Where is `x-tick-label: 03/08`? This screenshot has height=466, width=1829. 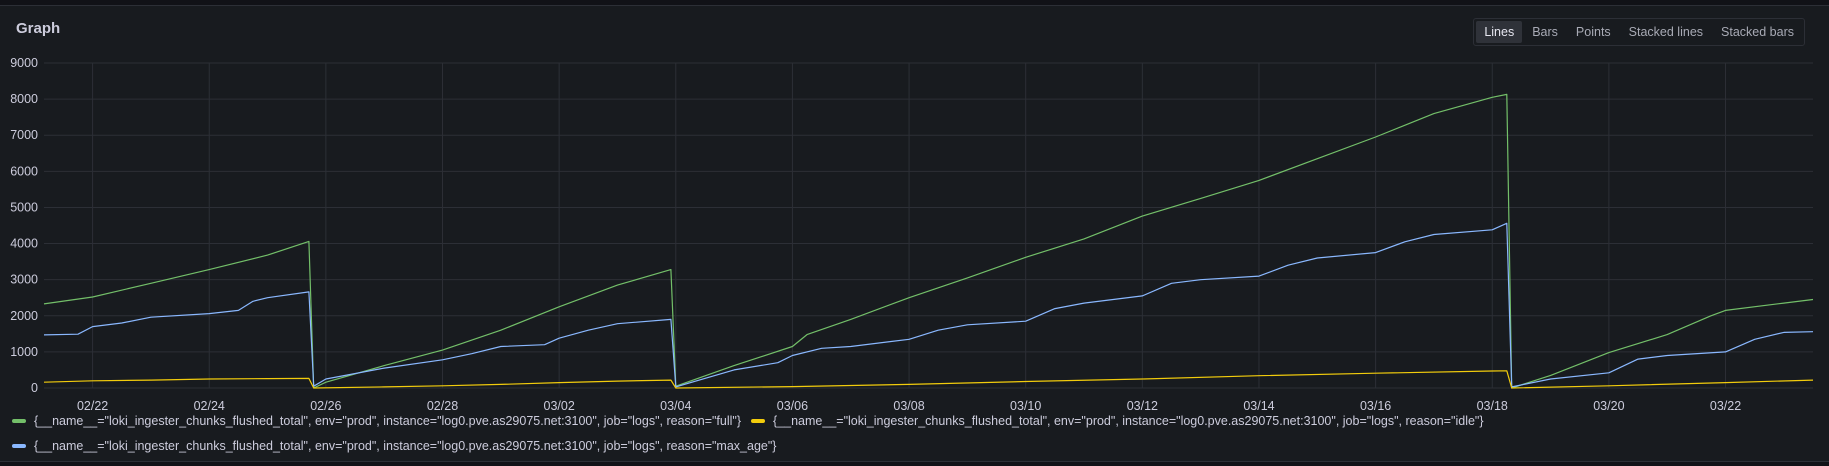 x-tick-label: 03/08 is located at coordinates (908, 406).